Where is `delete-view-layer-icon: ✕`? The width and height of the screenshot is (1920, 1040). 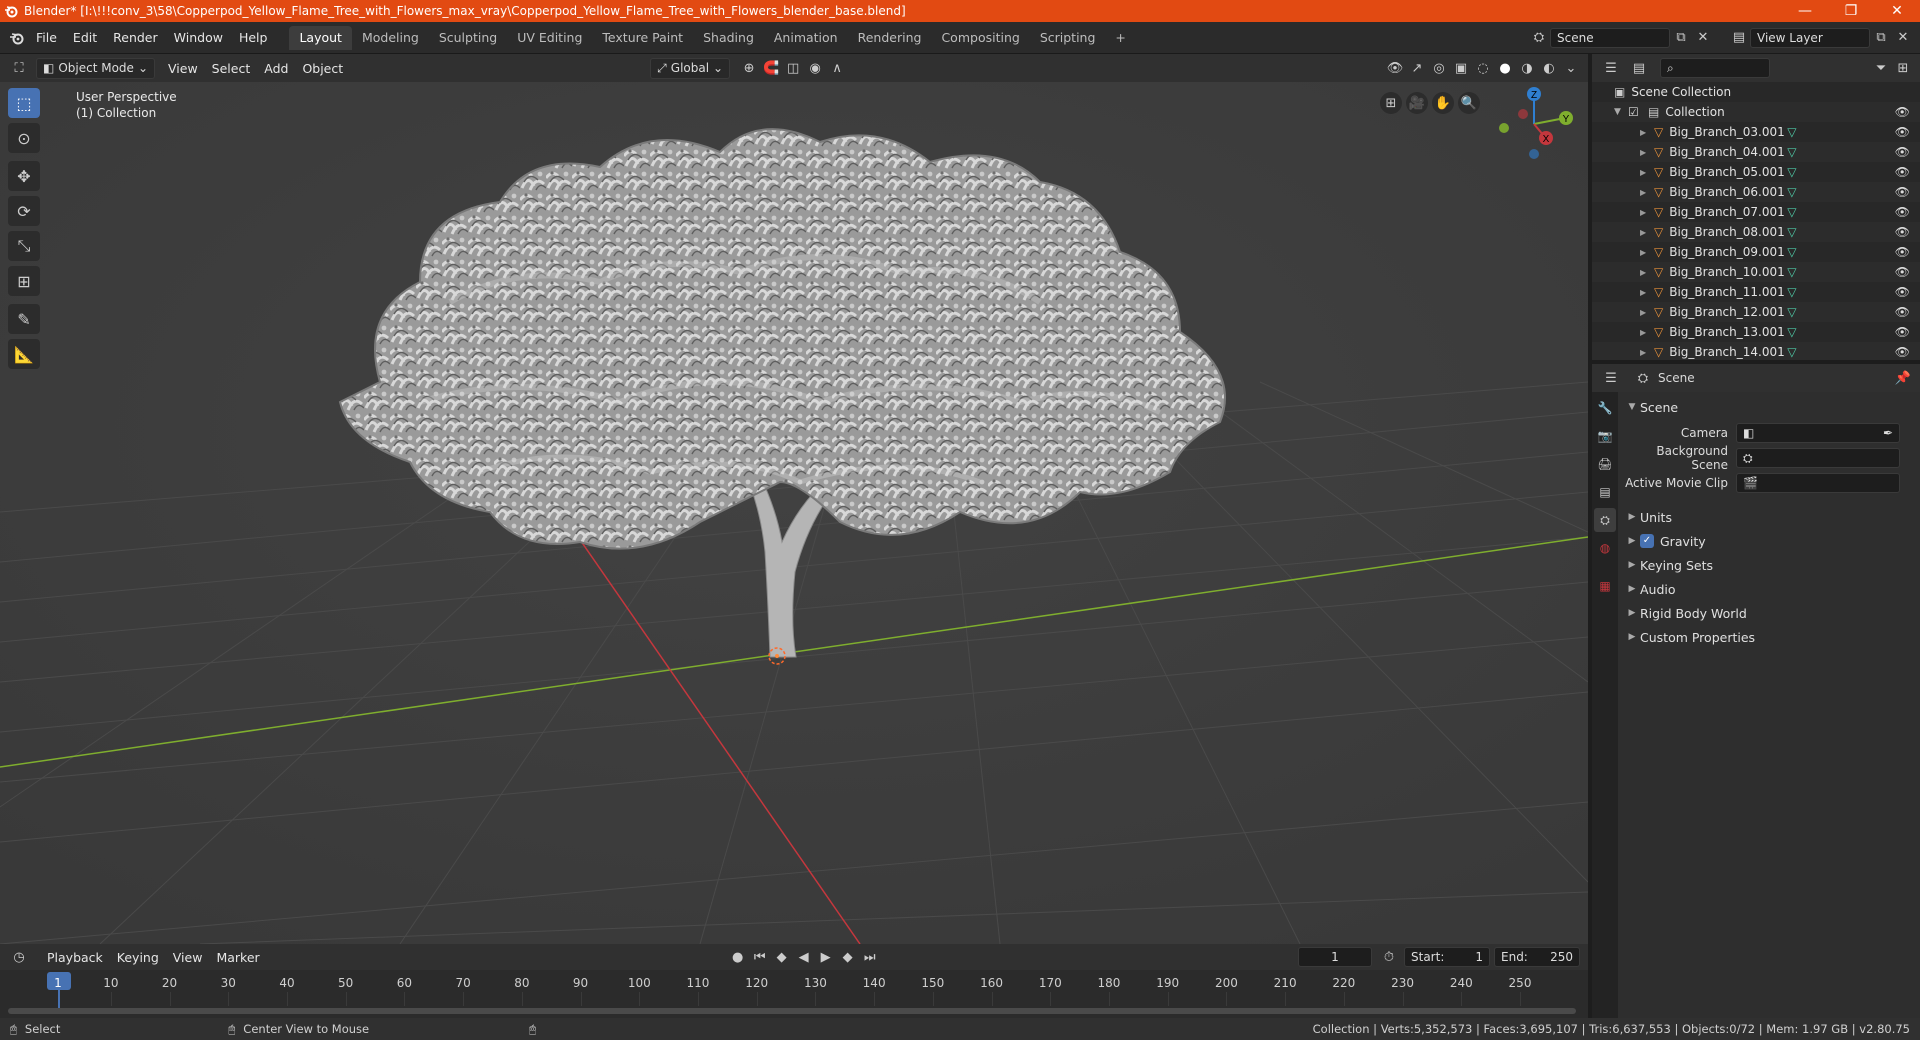
delete-view-layer-icon: ✕ is located at coordinates (1903, 38).